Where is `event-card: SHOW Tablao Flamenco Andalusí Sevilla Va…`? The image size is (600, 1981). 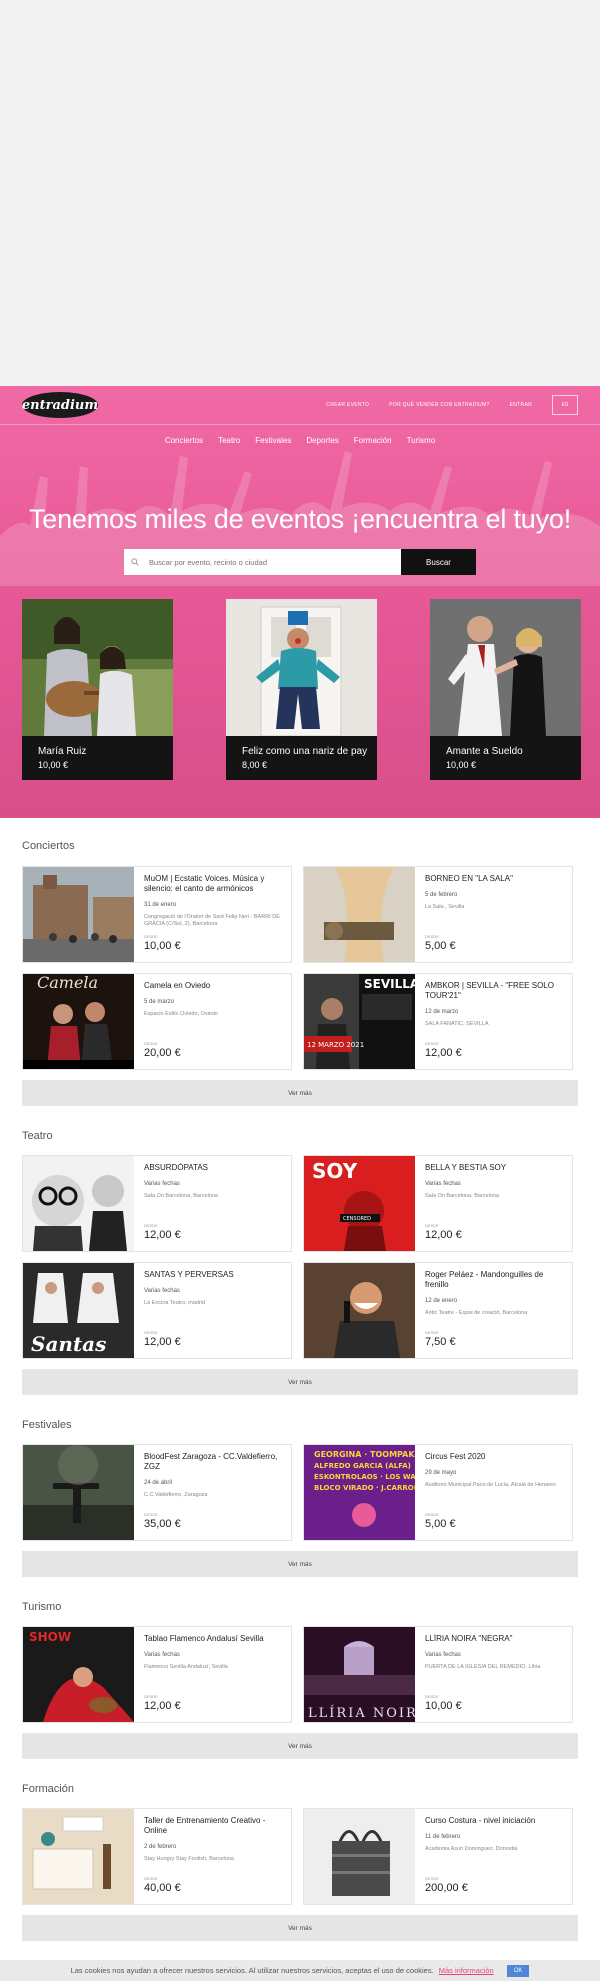 event-card: SHOW Tablao Flamenco Andalusí Sevilla Va… is located at coordinates (157, 1674).